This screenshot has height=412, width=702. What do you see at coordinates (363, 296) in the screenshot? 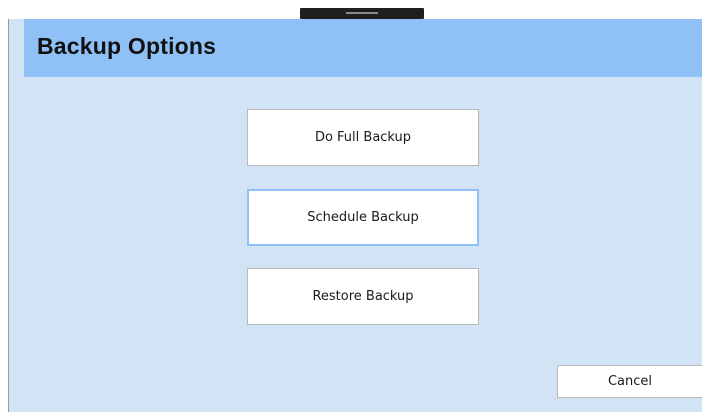
I see `restore-backup-button: Restore Backup` at bounding box center [363, 296].